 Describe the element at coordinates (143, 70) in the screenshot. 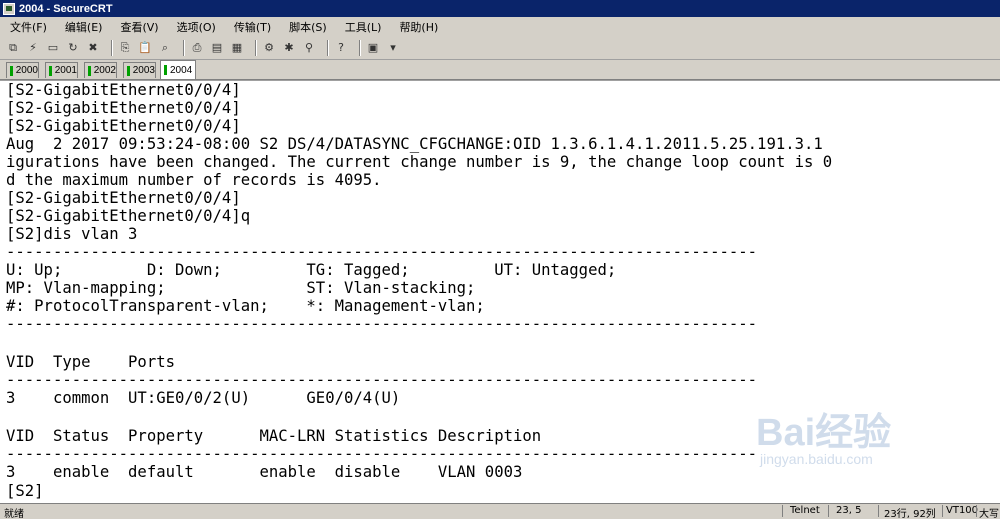

I see `tab-label: 2003` at that location.